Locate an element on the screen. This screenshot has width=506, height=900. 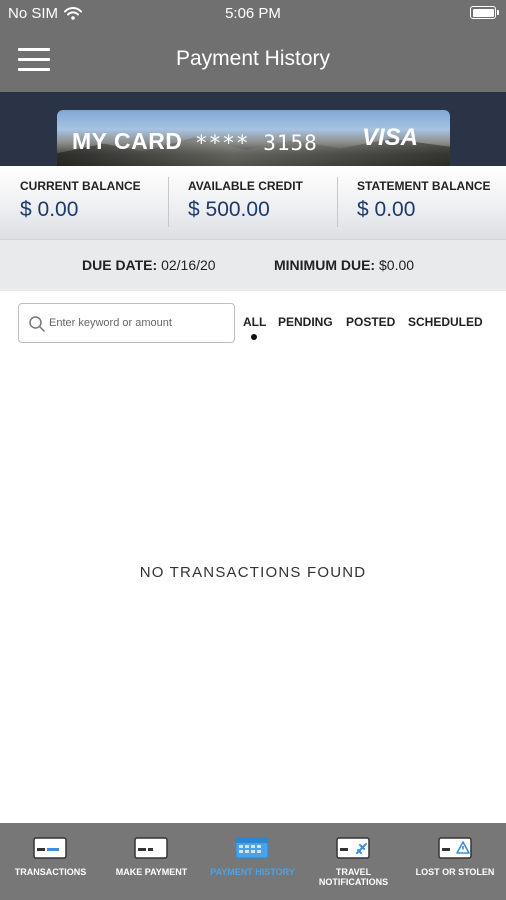
due-date-value: 02/16/20 is located at coordinates (188, 265).